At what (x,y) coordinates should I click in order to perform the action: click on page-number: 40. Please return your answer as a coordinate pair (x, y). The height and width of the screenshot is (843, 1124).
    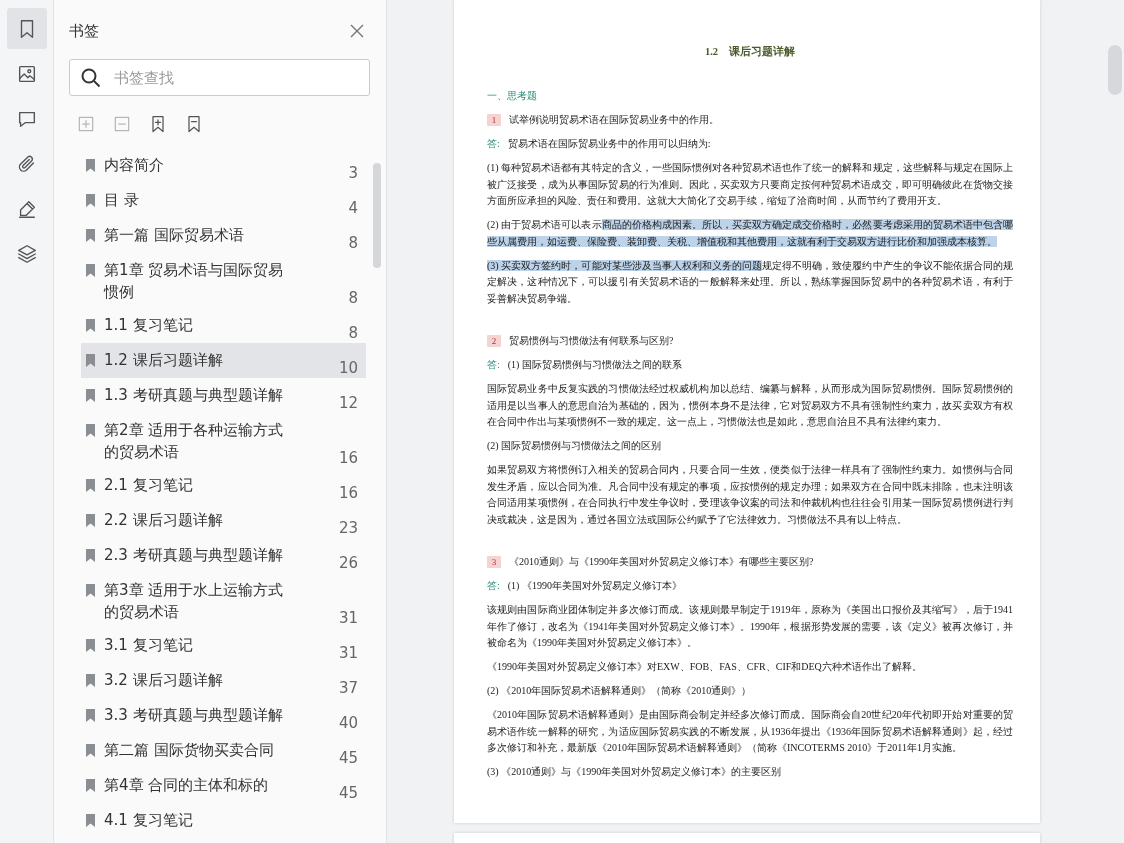
    Looking at the image, I should click on (348, 722).